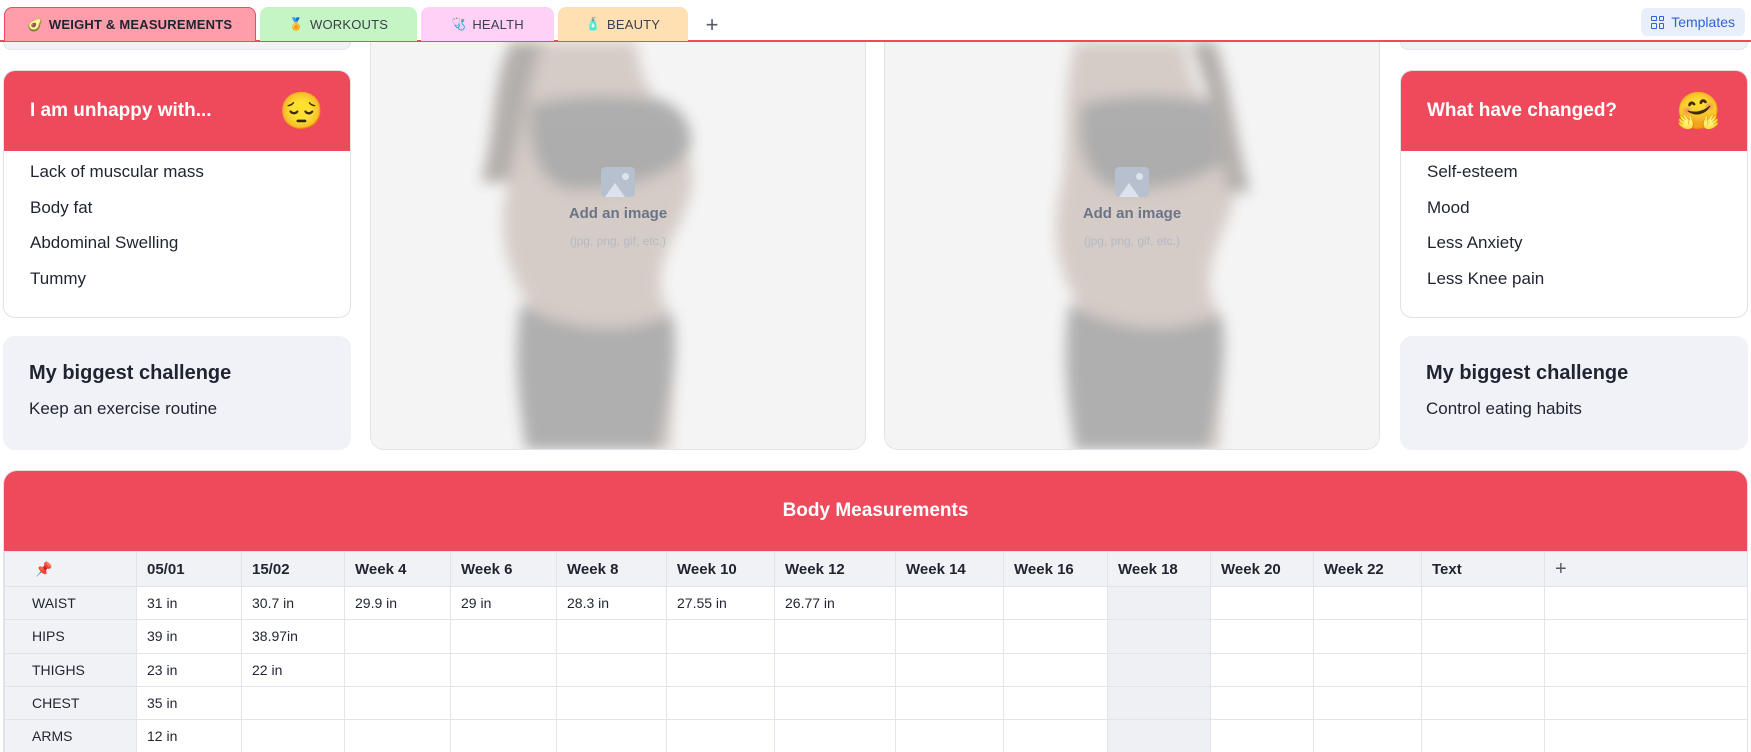 This screenshot has width=1751, height=752. I want to click on column-header: Week 4, so click(397, 569).